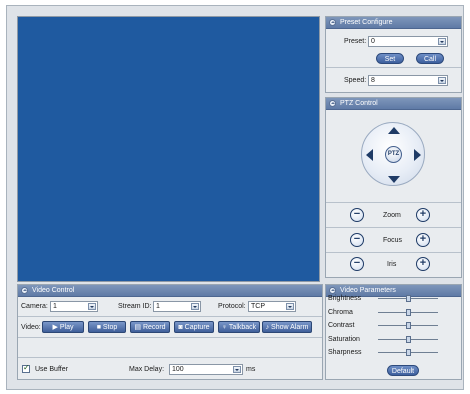  Describe the element at coordinates (341, 325) in the screenshot. I see `param-label: Contrast` at that location.